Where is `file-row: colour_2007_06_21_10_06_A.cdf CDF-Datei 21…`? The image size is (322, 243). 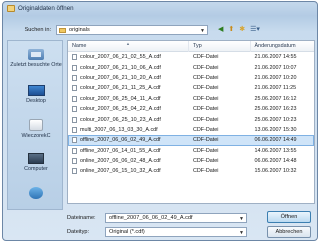
file-row: colour_2007_06_21_10_06_A.cdf CDF-Datei 21… is located at coordinates (191, 67).